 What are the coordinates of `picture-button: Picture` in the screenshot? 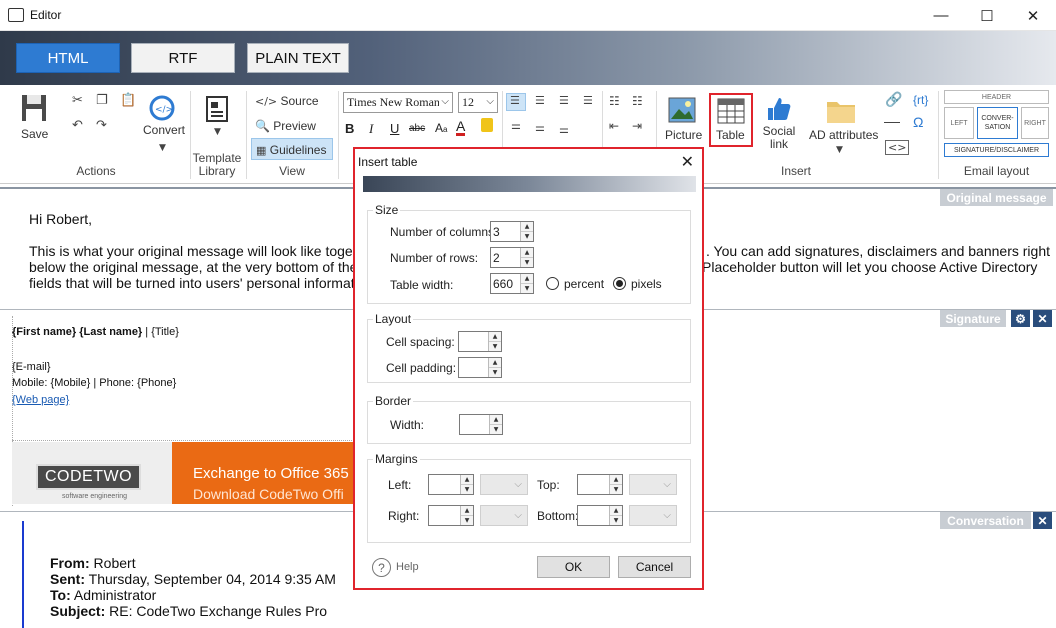 It's located at (683, 135).